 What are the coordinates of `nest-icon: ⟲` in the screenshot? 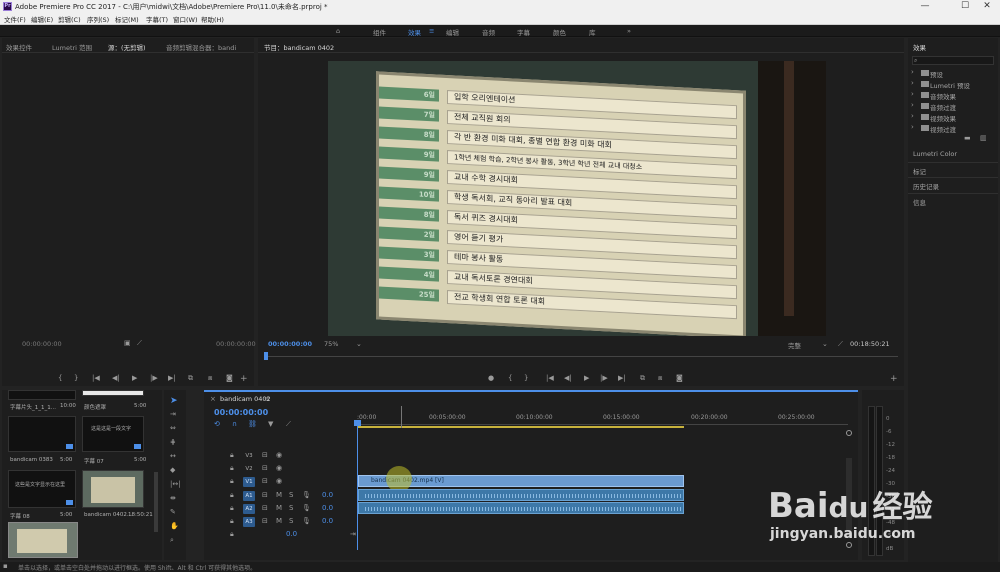 It's located at (217, 424).